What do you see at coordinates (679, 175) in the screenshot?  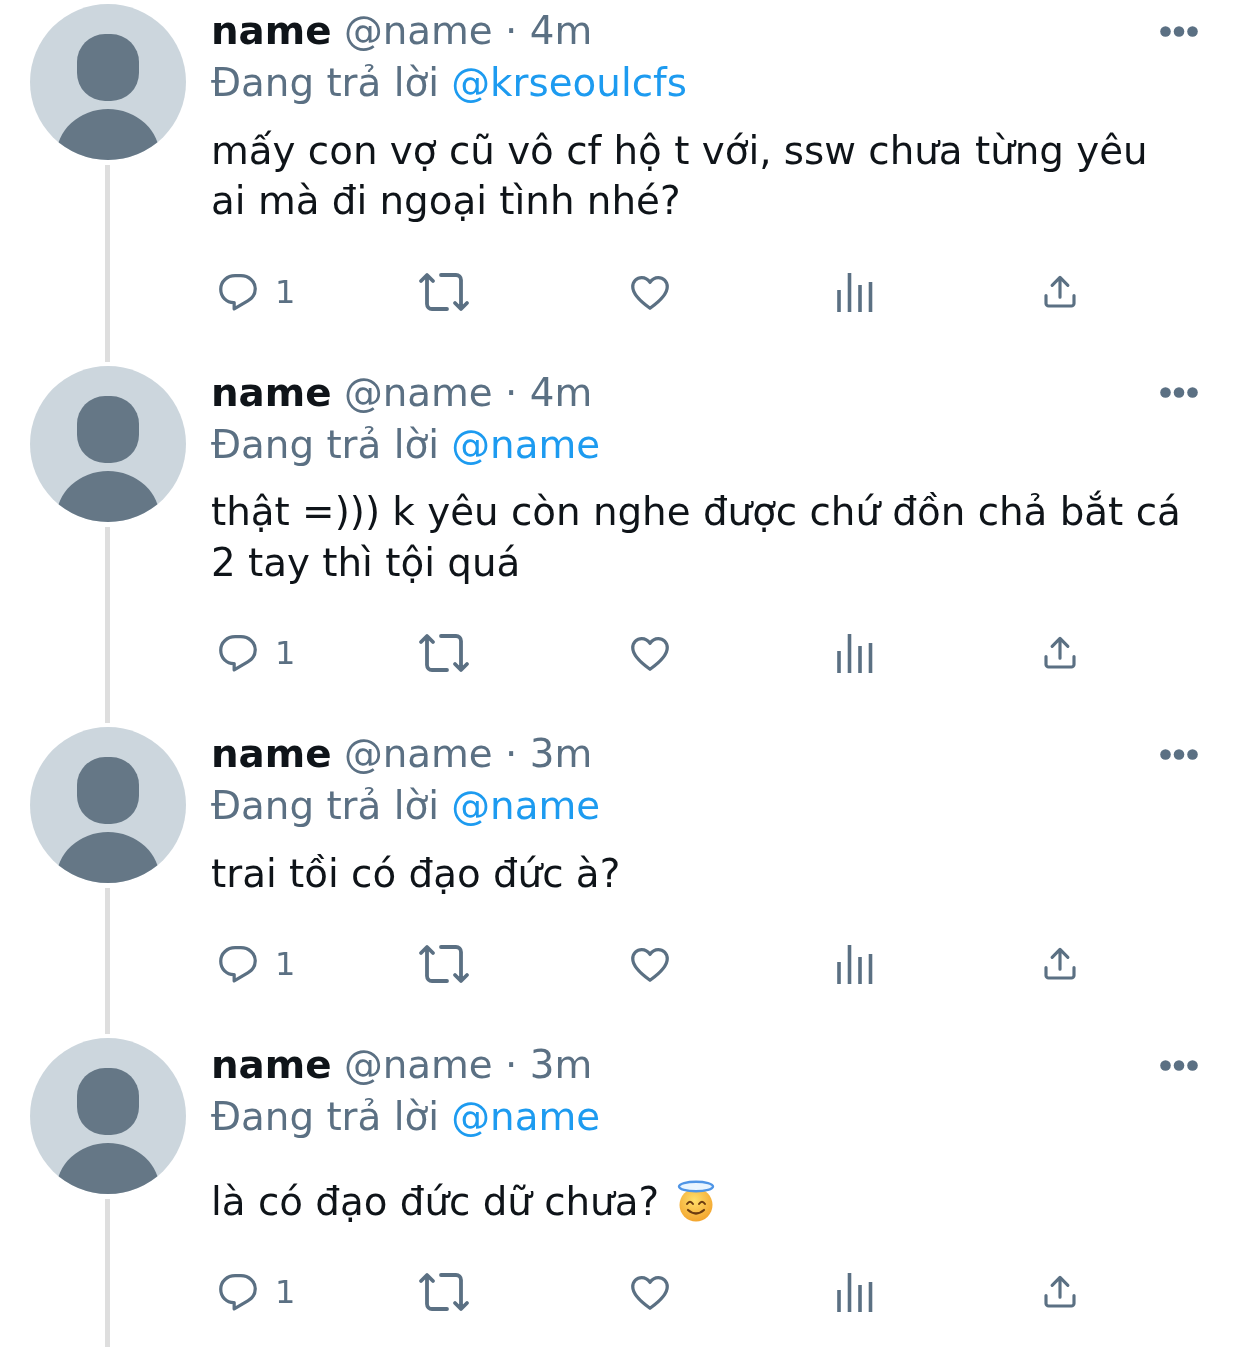 I see `tweet-text: mấy con vợ cũ vô cf hộ t với, ssw chưa từng yêu ai mà đi ngoại tình nhé?` at bounding box center [679, 175].